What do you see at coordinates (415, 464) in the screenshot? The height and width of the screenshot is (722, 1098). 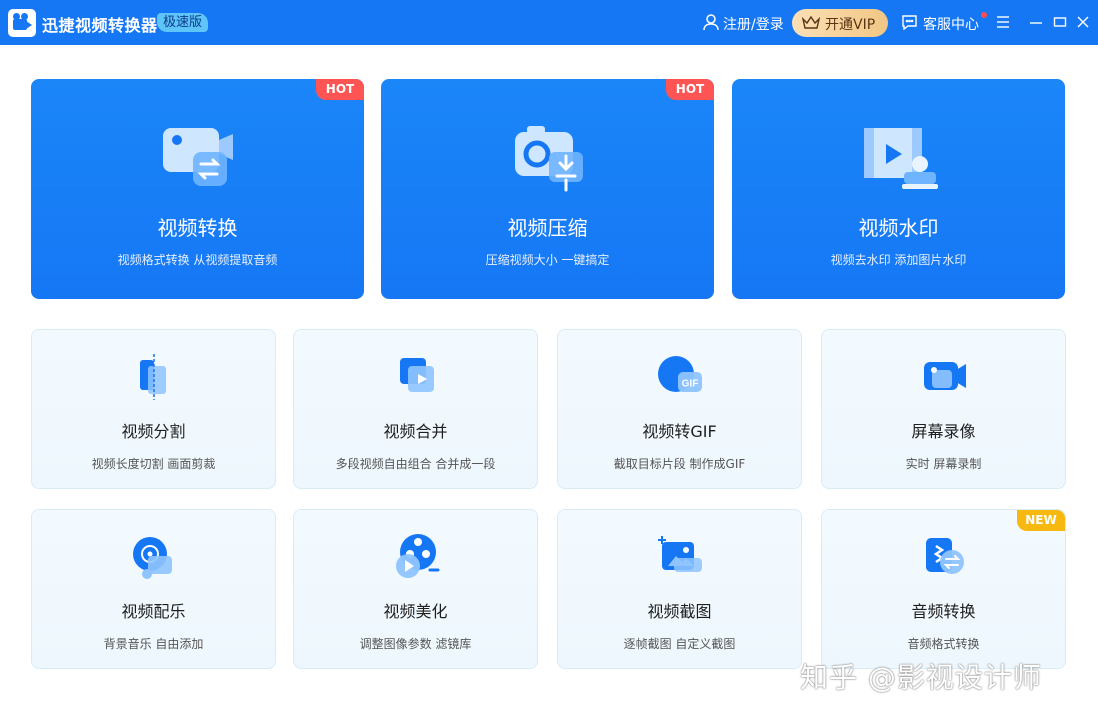 I see `card-desc: 多段视频自由组合 合并成一段` at bounding box center [415, 464].